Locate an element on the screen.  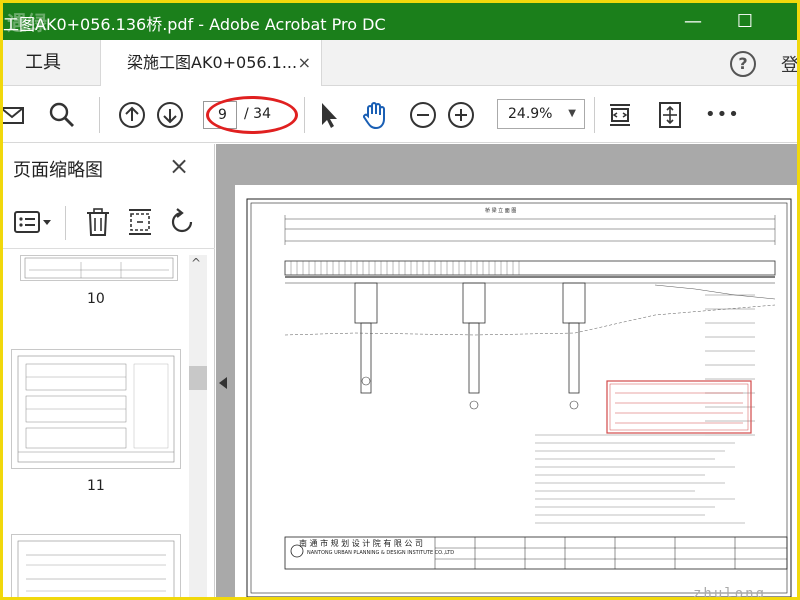
select-cursor-icon is located at coordinates (329, 115).